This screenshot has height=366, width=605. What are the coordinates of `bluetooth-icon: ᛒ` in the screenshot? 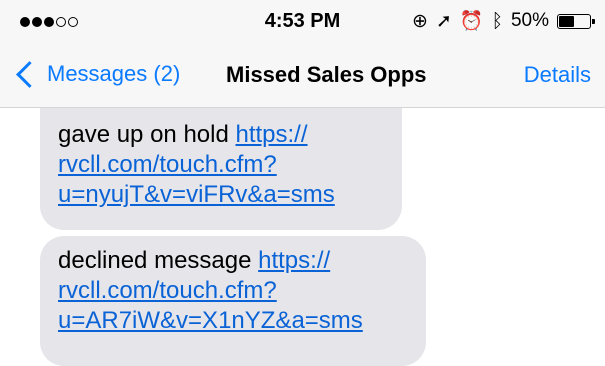 It's located at (497, 21).